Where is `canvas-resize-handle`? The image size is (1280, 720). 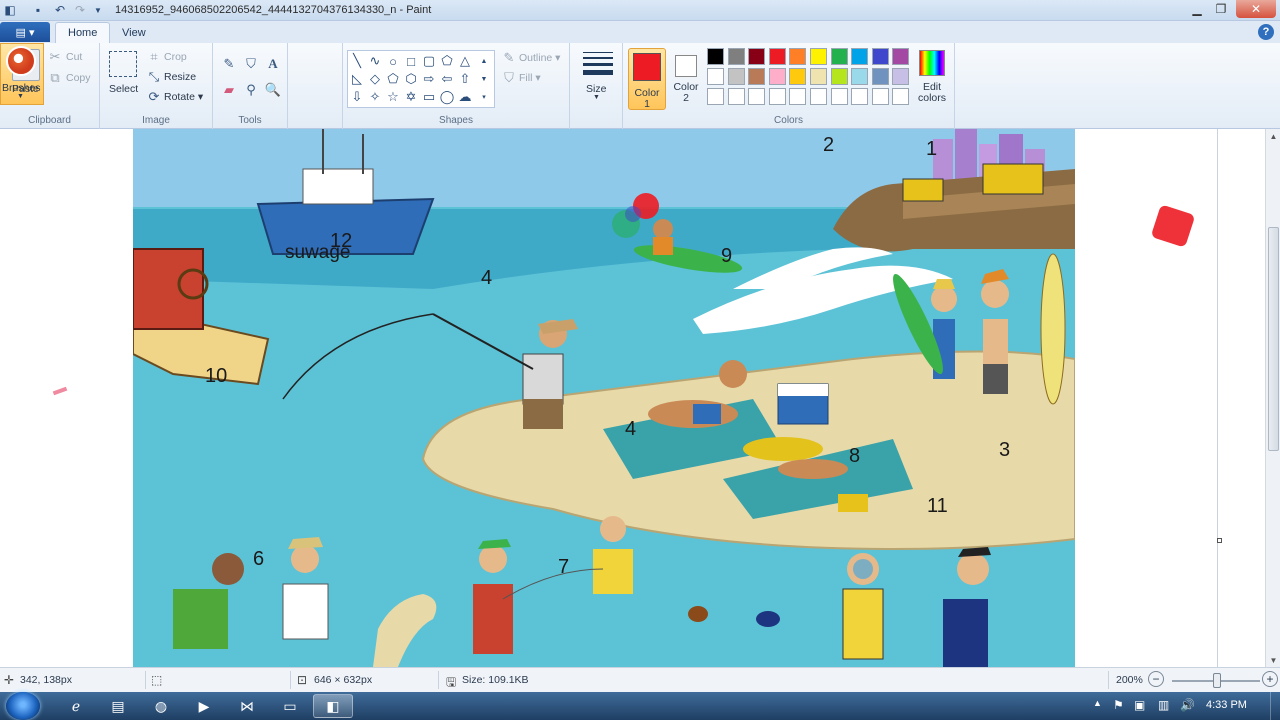 canvas-resize-handle is located at coordinates (1219, 540).